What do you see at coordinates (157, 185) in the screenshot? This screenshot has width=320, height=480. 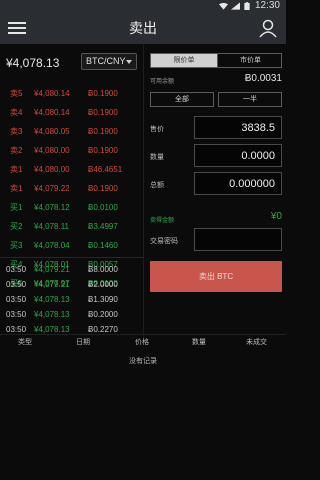 I see `total-label: 总额` at bounding box center [157, 185].